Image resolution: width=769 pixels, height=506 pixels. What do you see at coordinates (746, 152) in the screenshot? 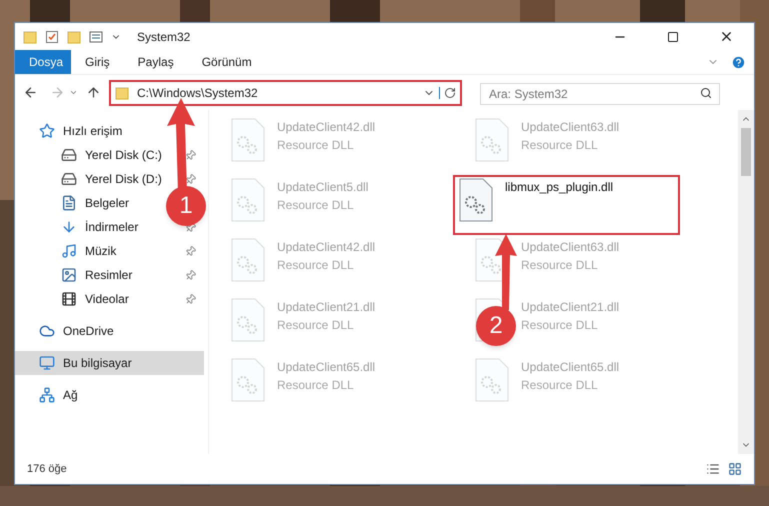
I see `scroll-thumb` at bounding box center [746, 152].